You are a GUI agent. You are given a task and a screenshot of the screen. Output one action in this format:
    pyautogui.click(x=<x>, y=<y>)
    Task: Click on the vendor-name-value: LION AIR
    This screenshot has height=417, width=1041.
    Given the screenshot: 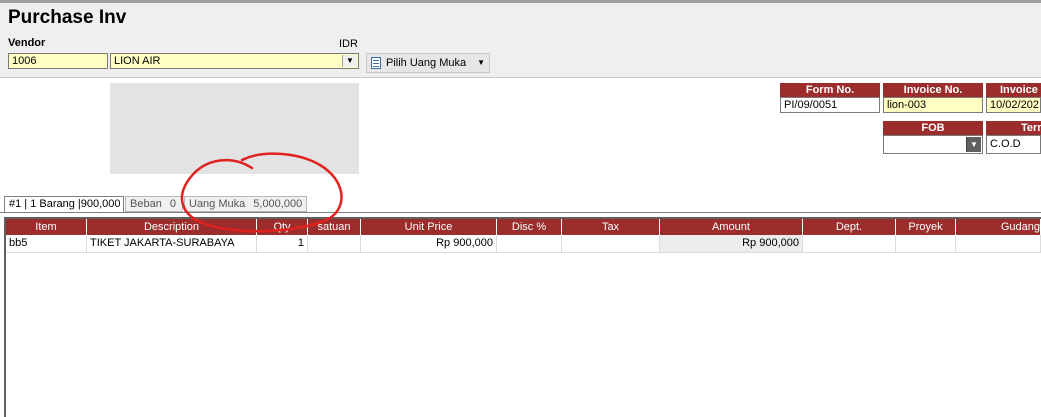 What is the action you would take?
    pyautogui.click(x=137, y=61)
    